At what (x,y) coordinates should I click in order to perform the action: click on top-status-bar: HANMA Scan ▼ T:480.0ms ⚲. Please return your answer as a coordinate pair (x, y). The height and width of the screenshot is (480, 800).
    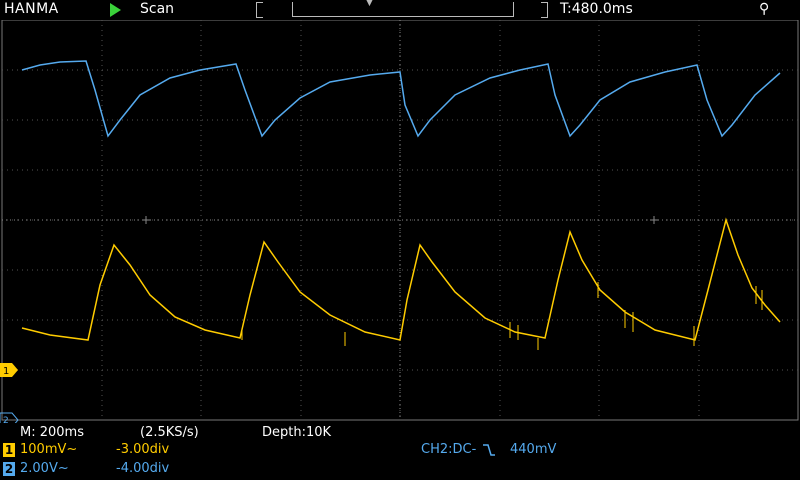
    Looking at the image, I should click on (400, 10).